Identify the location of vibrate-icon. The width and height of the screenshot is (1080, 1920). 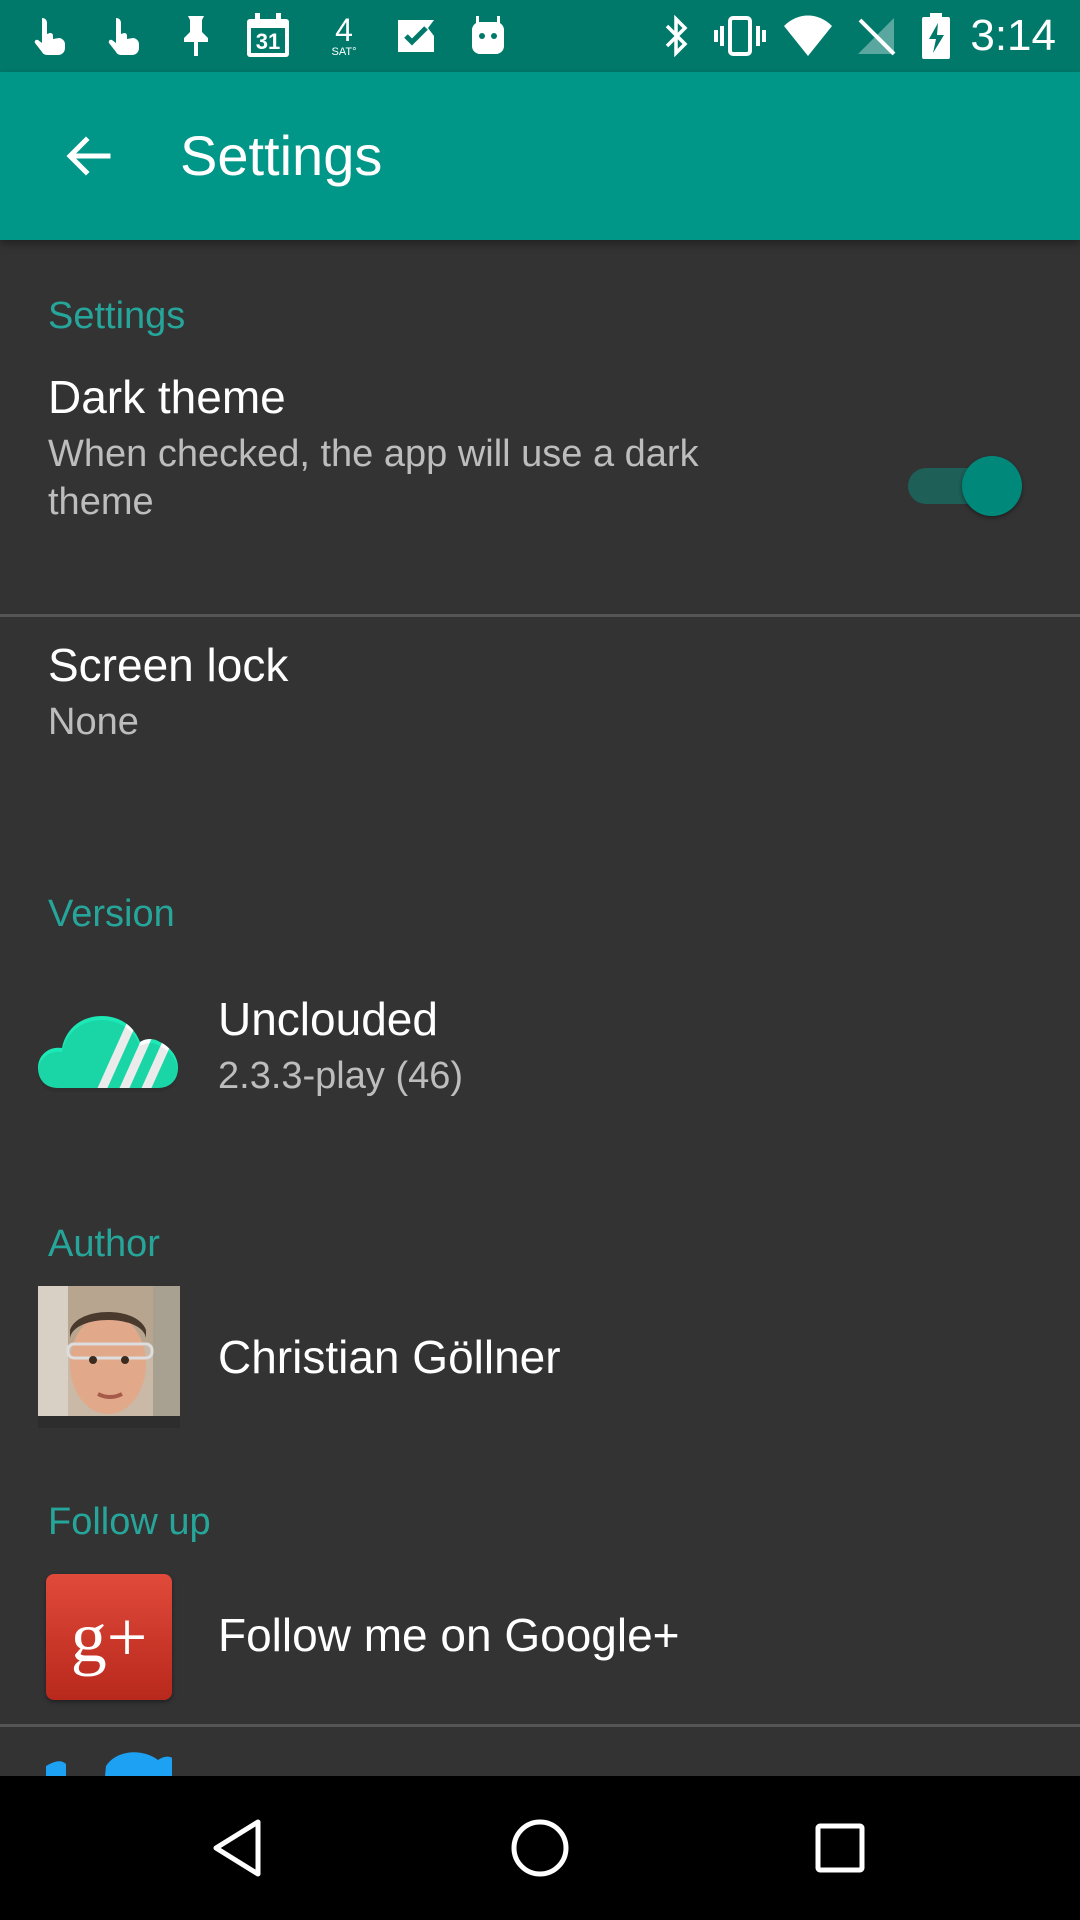
(740, 36).